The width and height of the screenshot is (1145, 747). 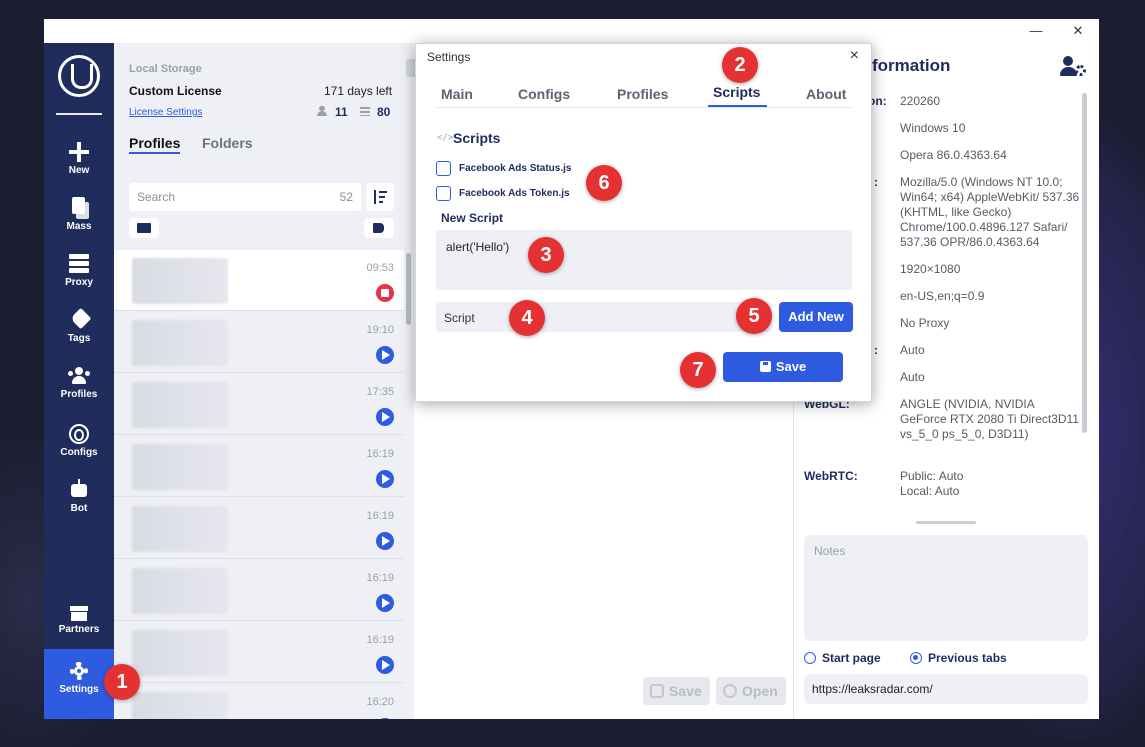 What do you see at coordinates (380, 197) in the screenshot?
I see `sort-button` at bounding box center [380, 197].